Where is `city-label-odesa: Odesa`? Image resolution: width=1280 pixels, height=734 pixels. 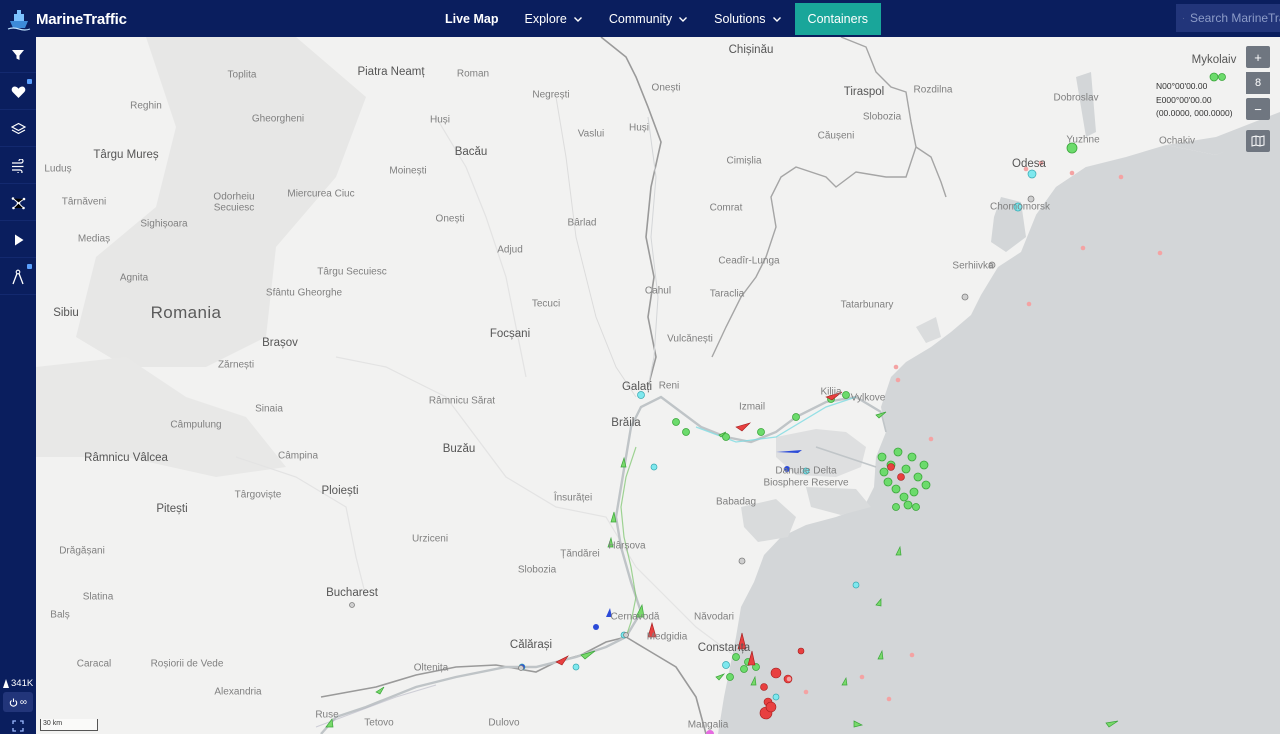 city-label-odesa: Odesa is located at coordinates (1029, 164).